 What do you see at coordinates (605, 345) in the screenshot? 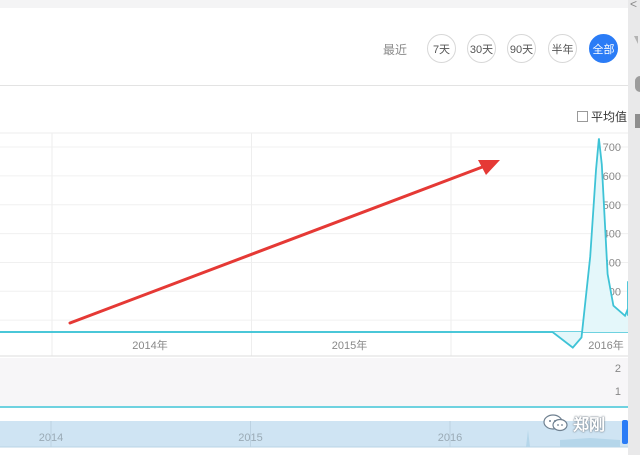
I see `x-tick-label: 2016年` at bounding box center [605, 345].